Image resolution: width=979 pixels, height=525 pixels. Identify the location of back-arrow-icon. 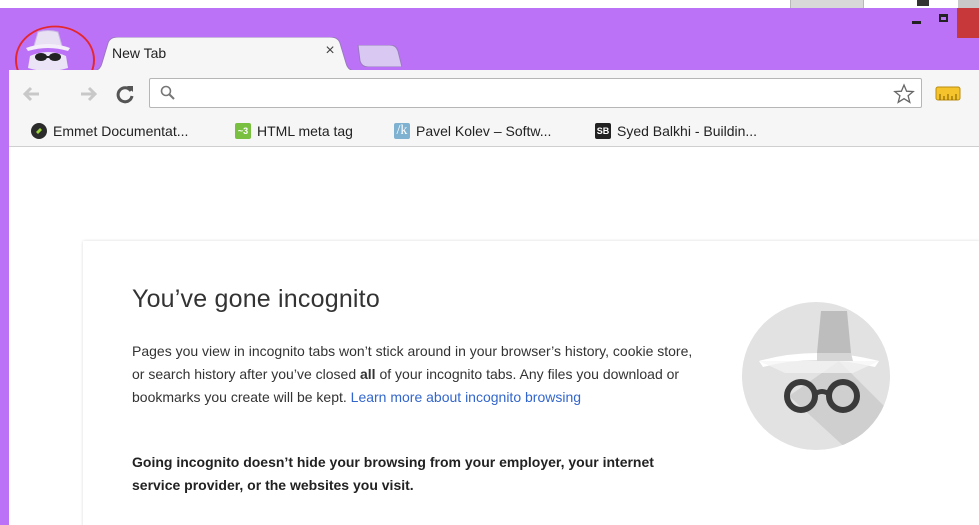
(30, 94).